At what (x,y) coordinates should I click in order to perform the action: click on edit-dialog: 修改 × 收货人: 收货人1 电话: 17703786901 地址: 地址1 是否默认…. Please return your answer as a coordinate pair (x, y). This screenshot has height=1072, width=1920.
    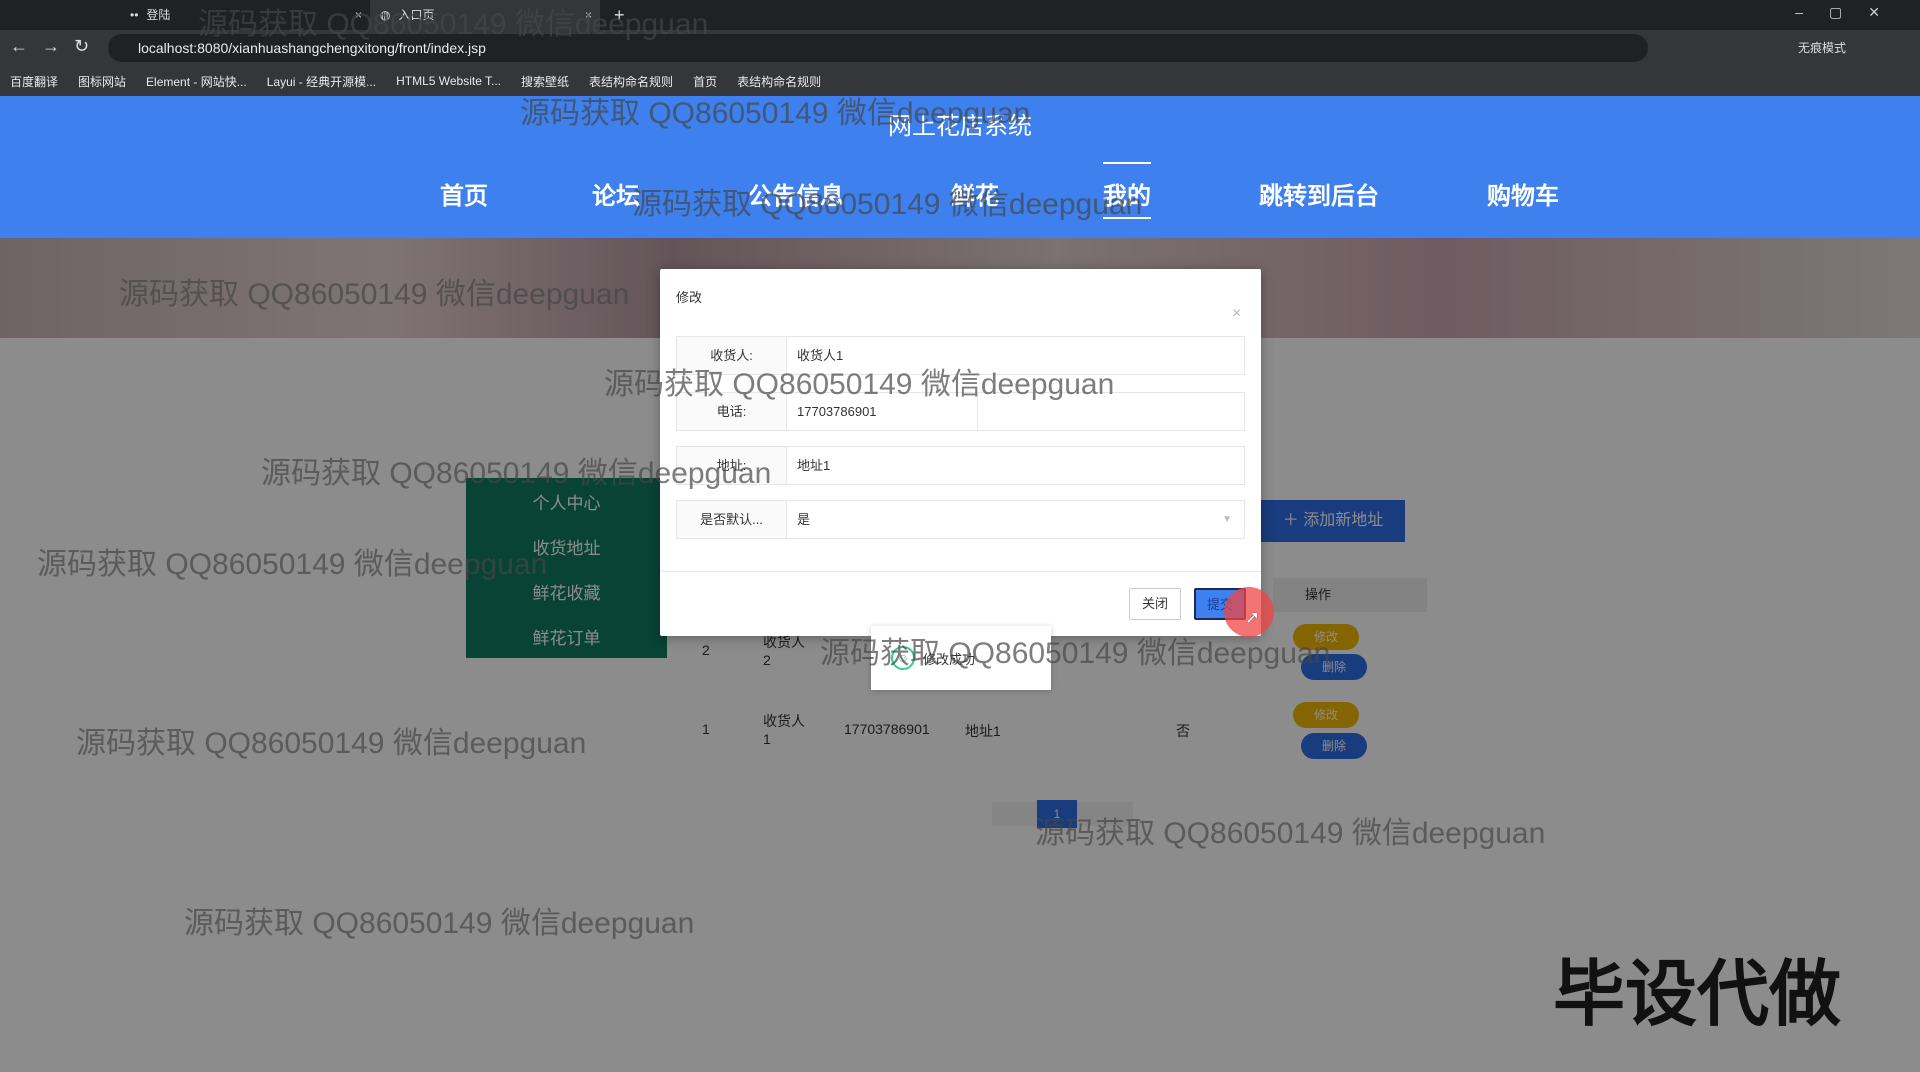
    Looking at the image, I should click on (967, 453).